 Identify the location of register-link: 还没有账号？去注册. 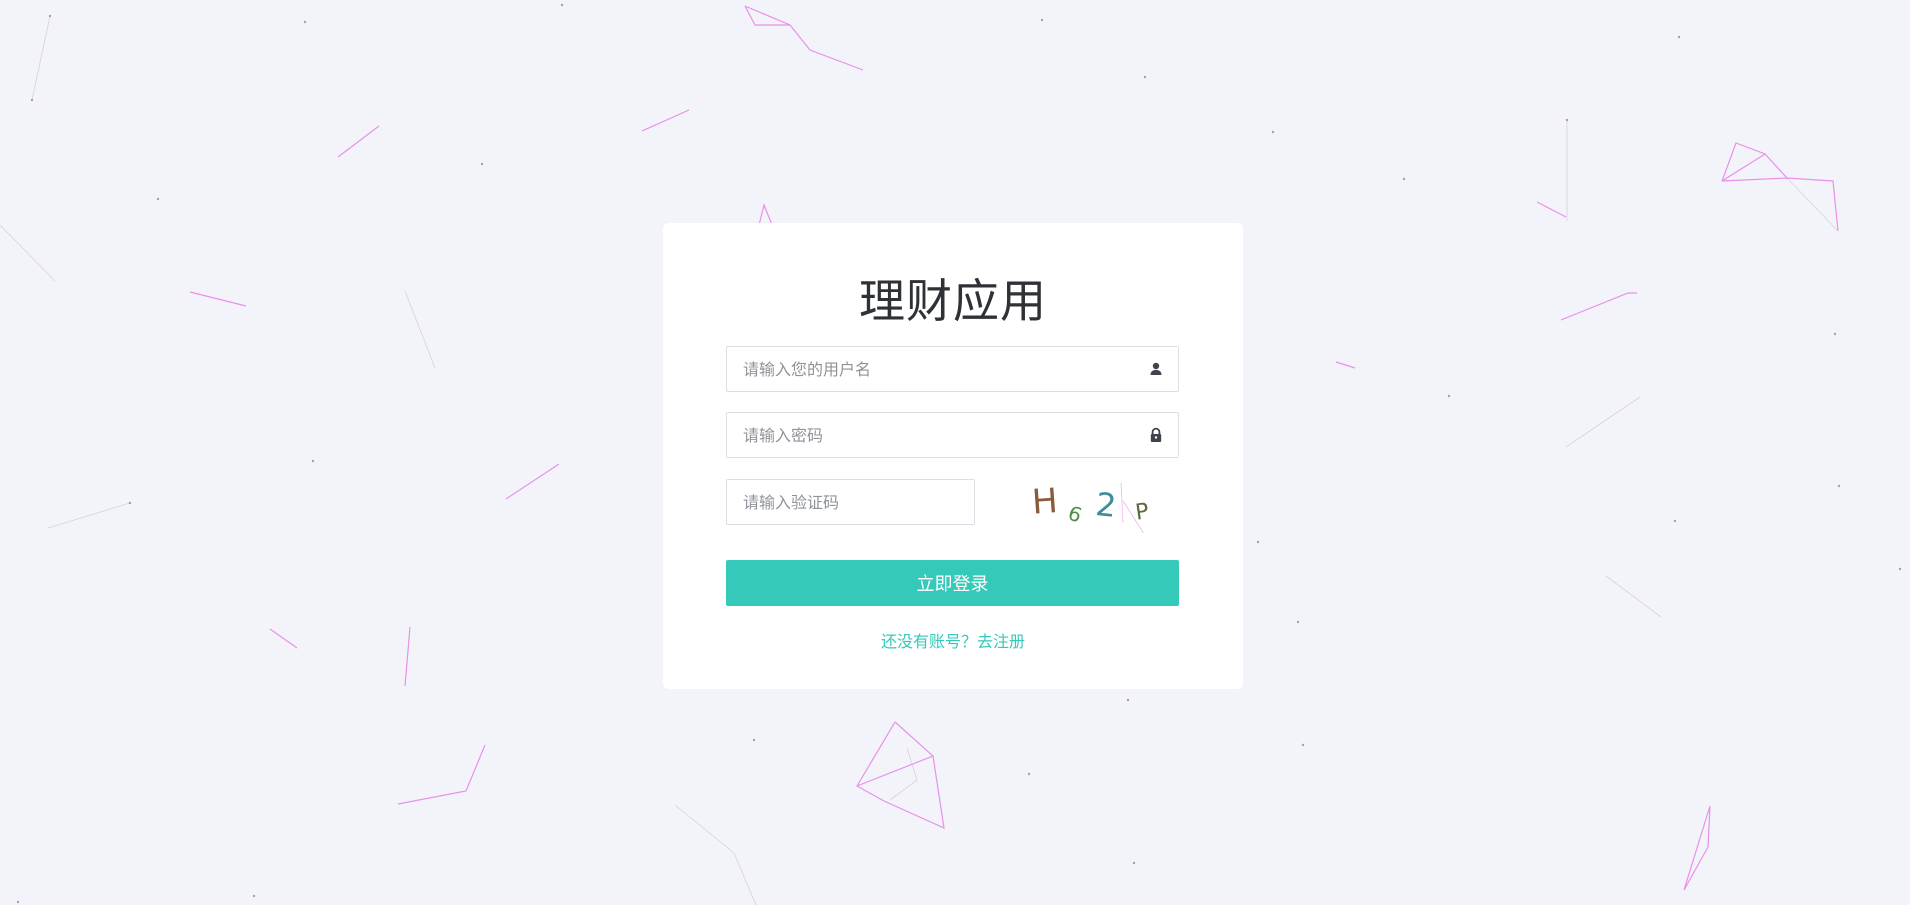
(953, 641).